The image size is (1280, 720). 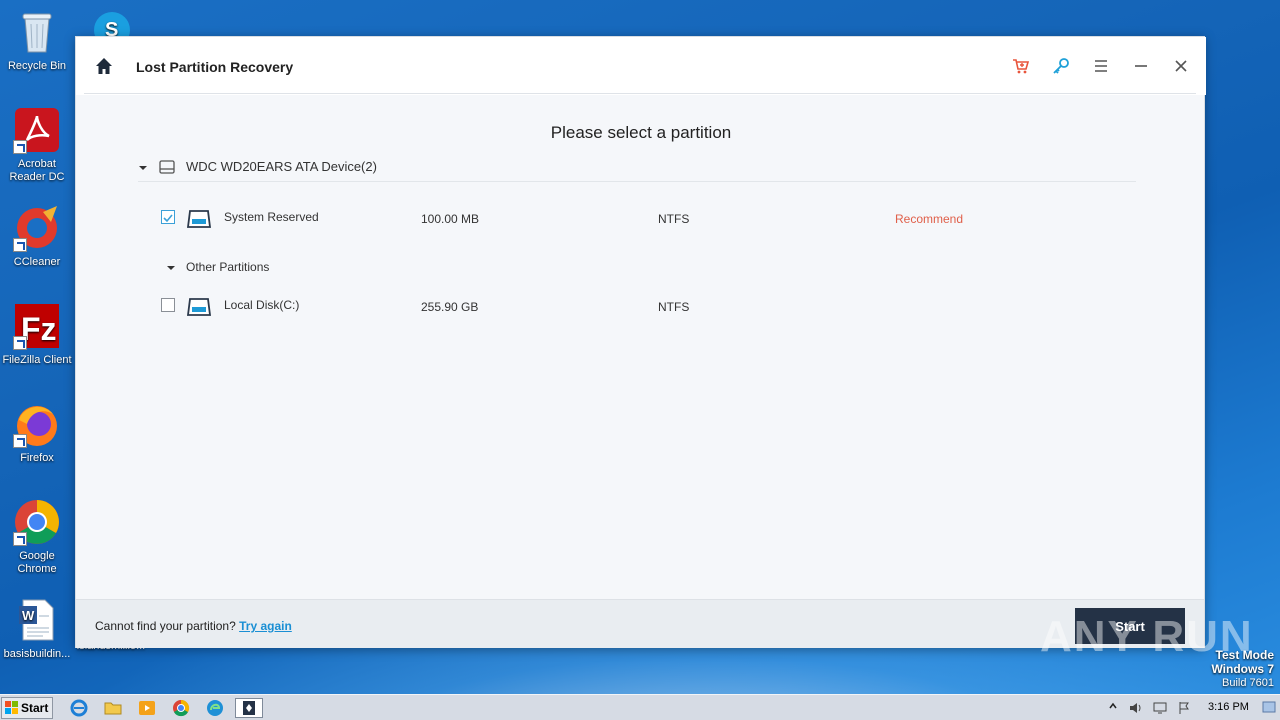 I want to click on test-mode-line: Test Mode, so click(x=1244, y=655).